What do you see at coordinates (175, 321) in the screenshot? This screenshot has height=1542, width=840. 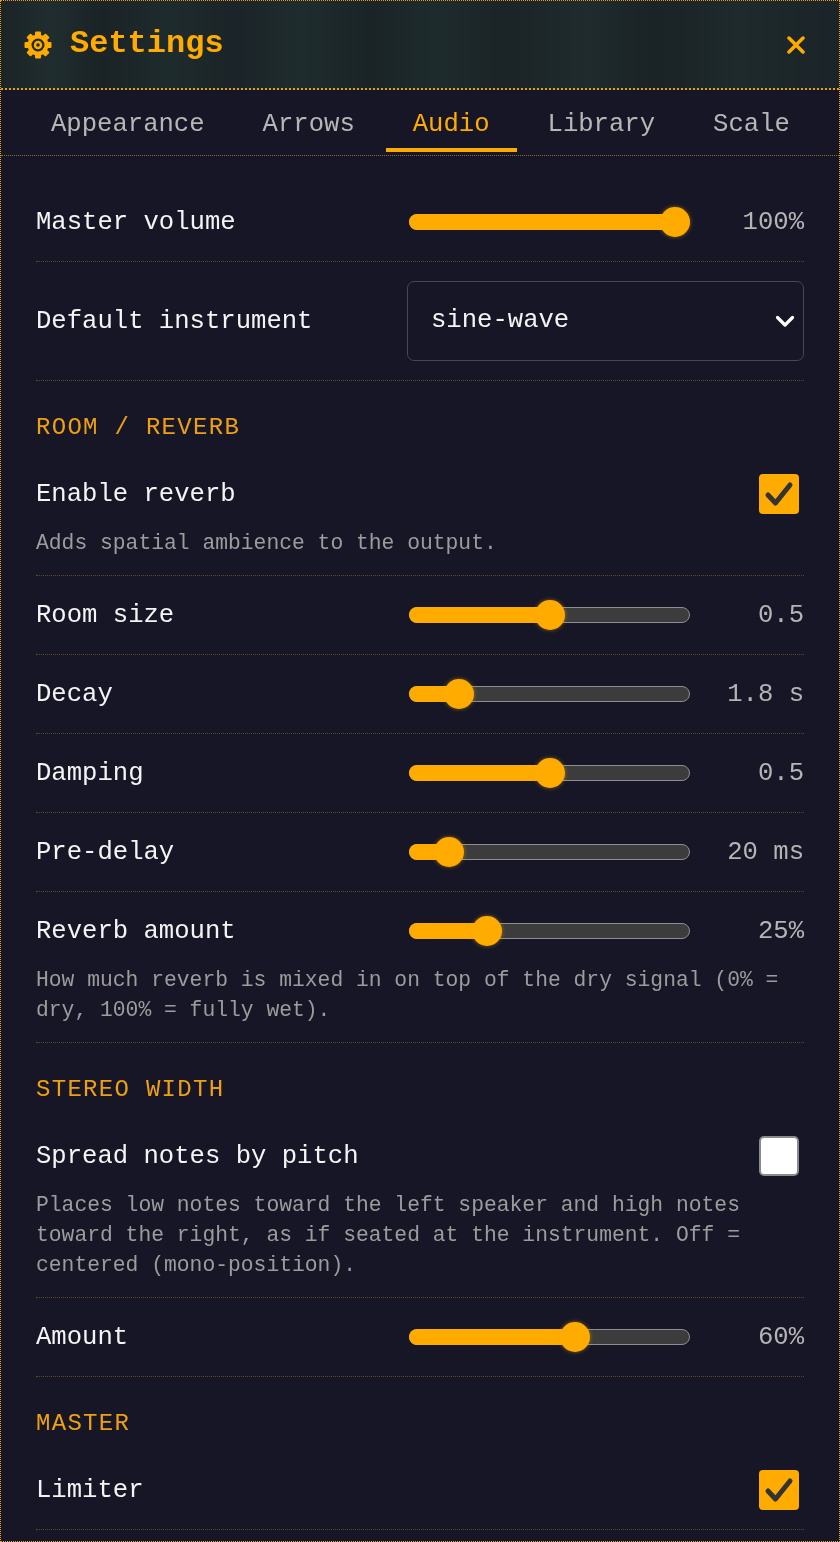 I see `setting-label: Default instrument` at bounding box center [175, 321].